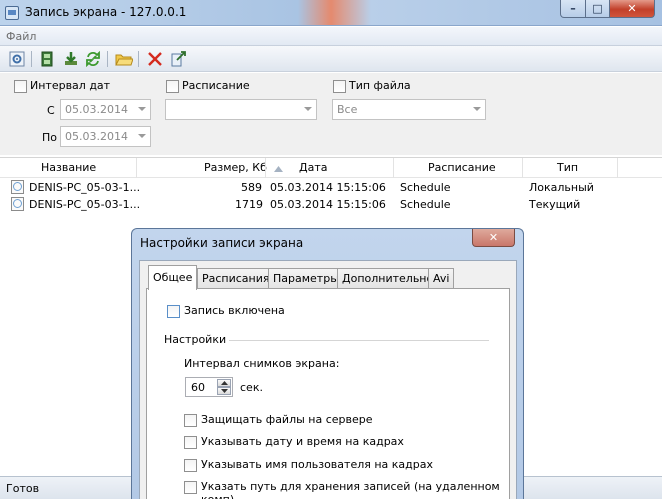  I want to click on refresh-icon, so click(93, 59).